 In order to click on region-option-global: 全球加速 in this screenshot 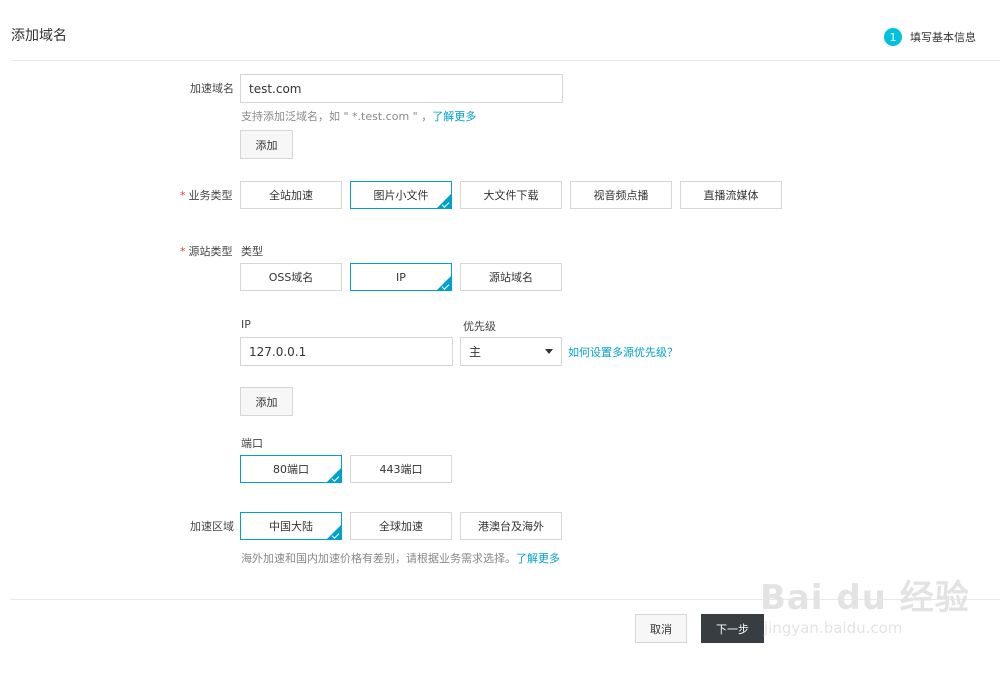, I will do `click(401, 526)`.